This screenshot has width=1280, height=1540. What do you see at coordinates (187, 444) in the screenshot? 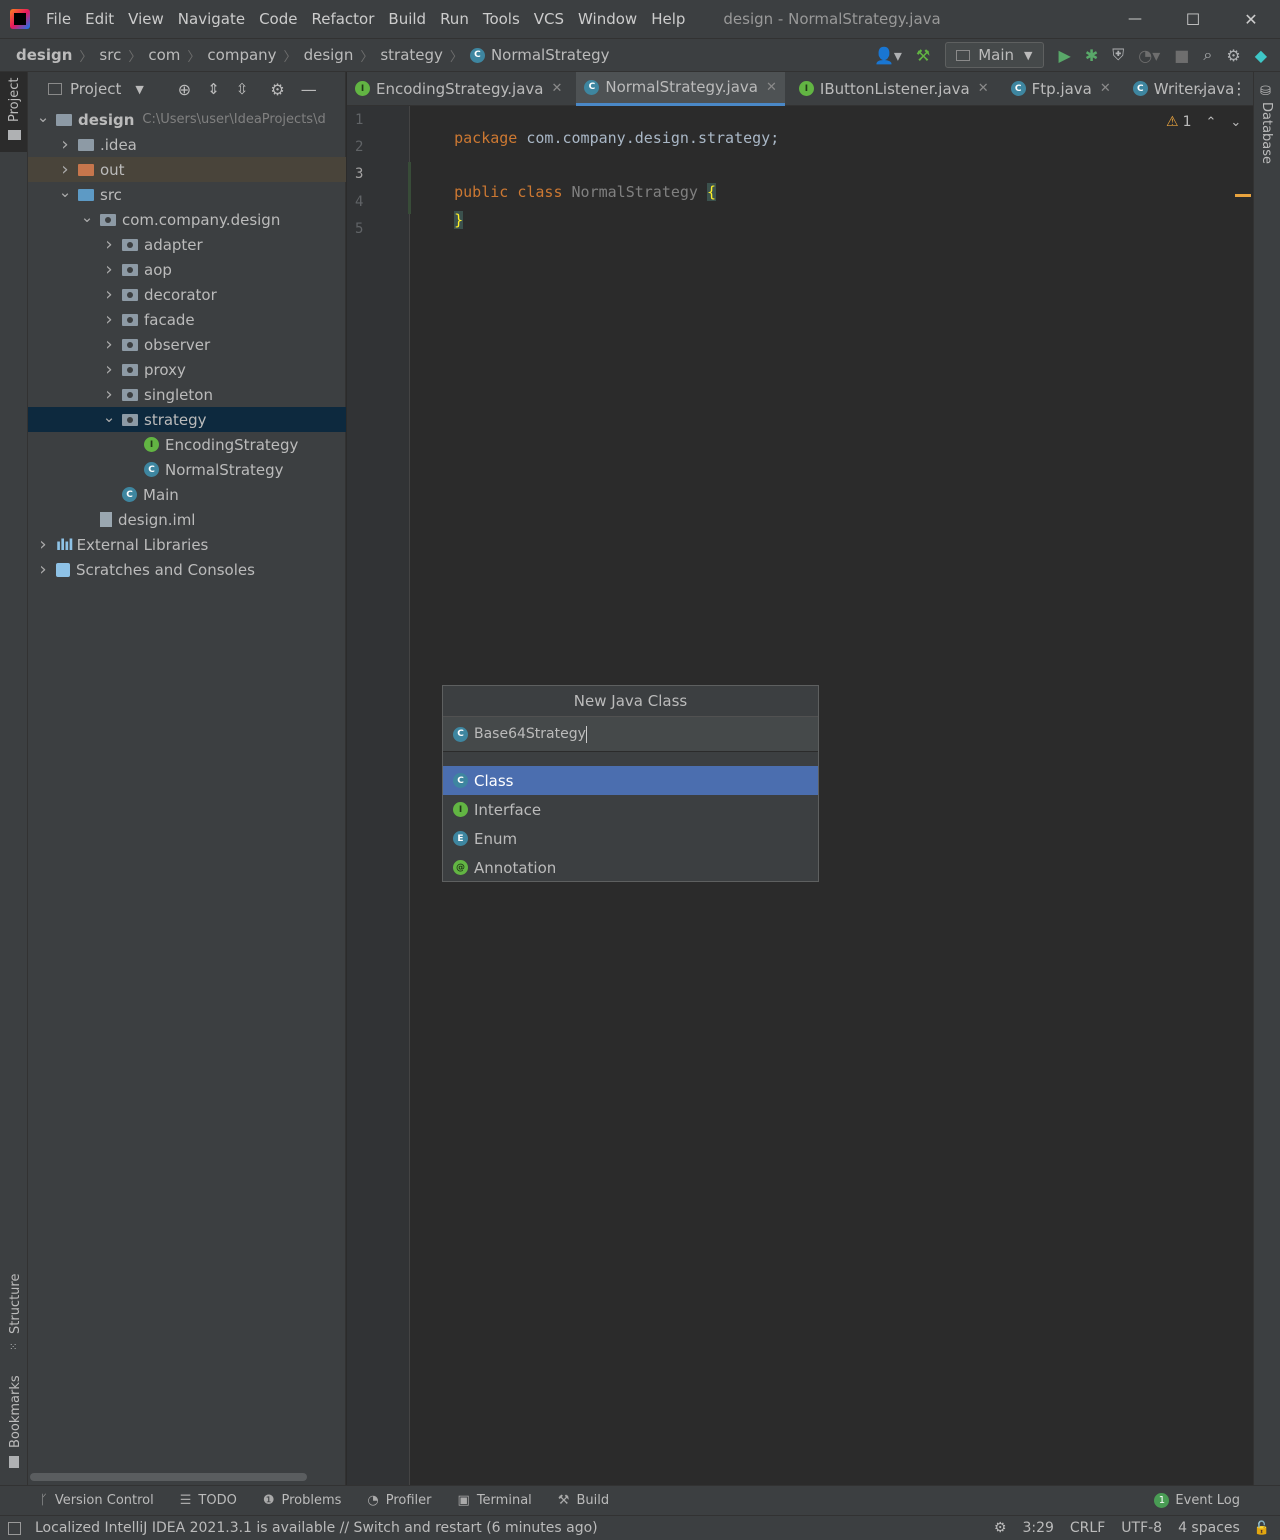
I see `tree-item-encodingstrategy: I EncodingStrategy` at bounding box center [187, 444].